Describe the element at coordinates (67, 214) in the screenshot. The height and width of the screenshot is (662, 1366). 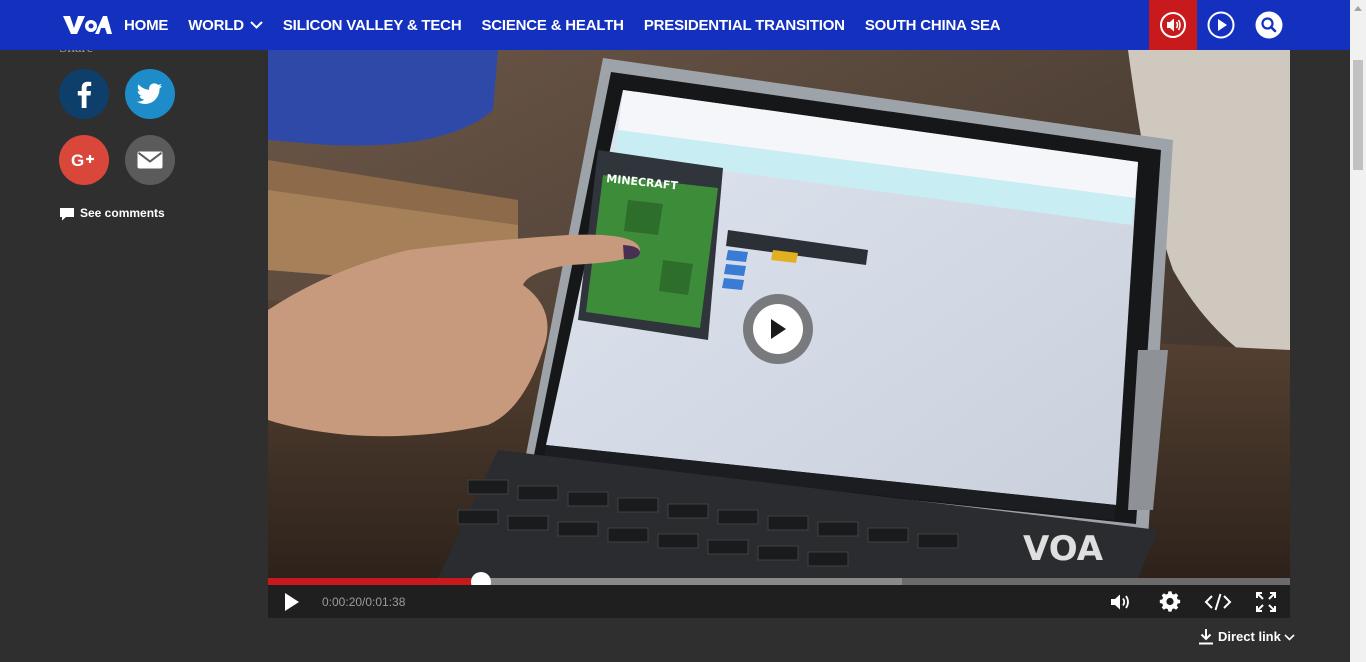
I see `comment-icon` at that location.